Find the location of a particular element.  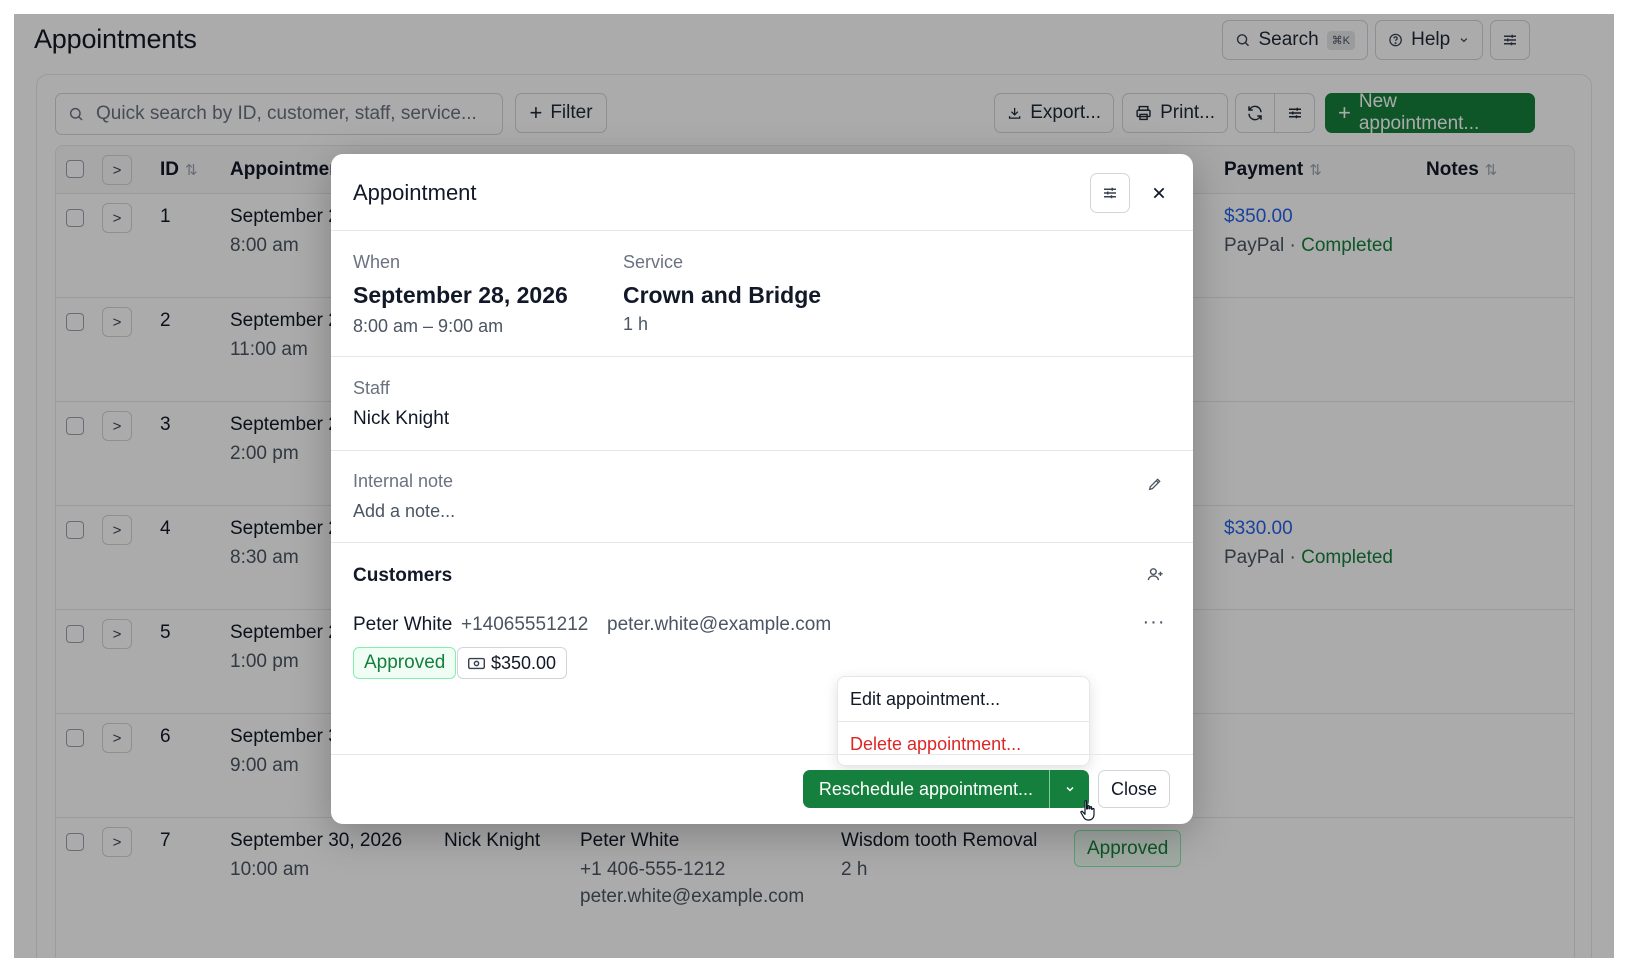

appointment-time-range: 8:00 am – 9:00 am is located at coordinates (428, 326).